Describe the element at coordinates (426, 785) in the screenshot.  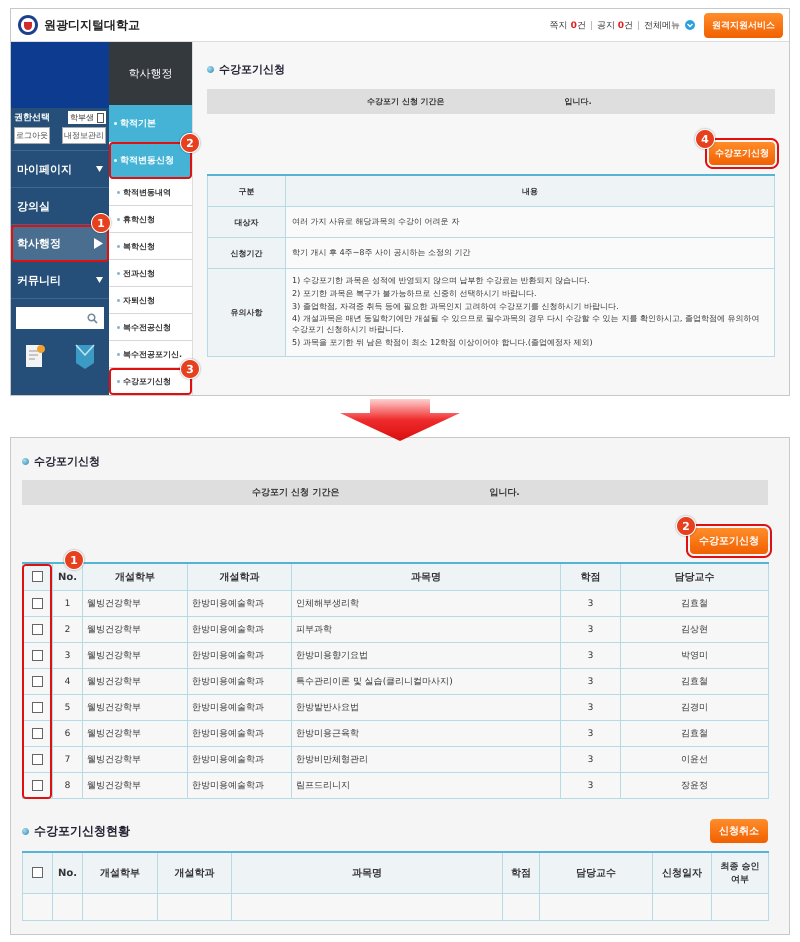
I see `table-cell: 림프드리니지` at that location.